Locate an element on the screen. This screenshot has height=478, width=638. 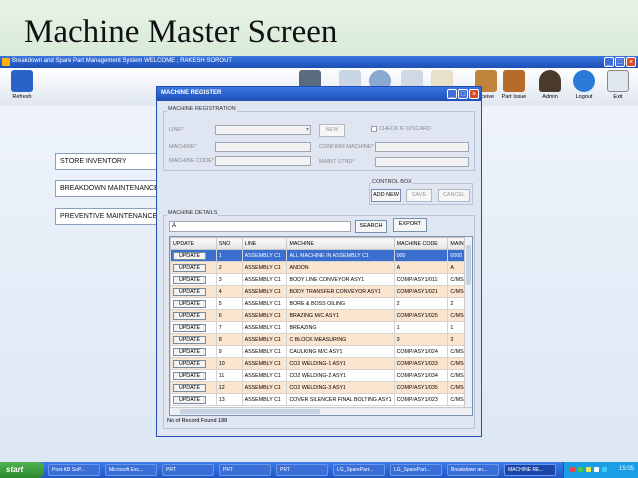
cell-code: COMP/ASY1/023 is located at coordinates (421, 399).